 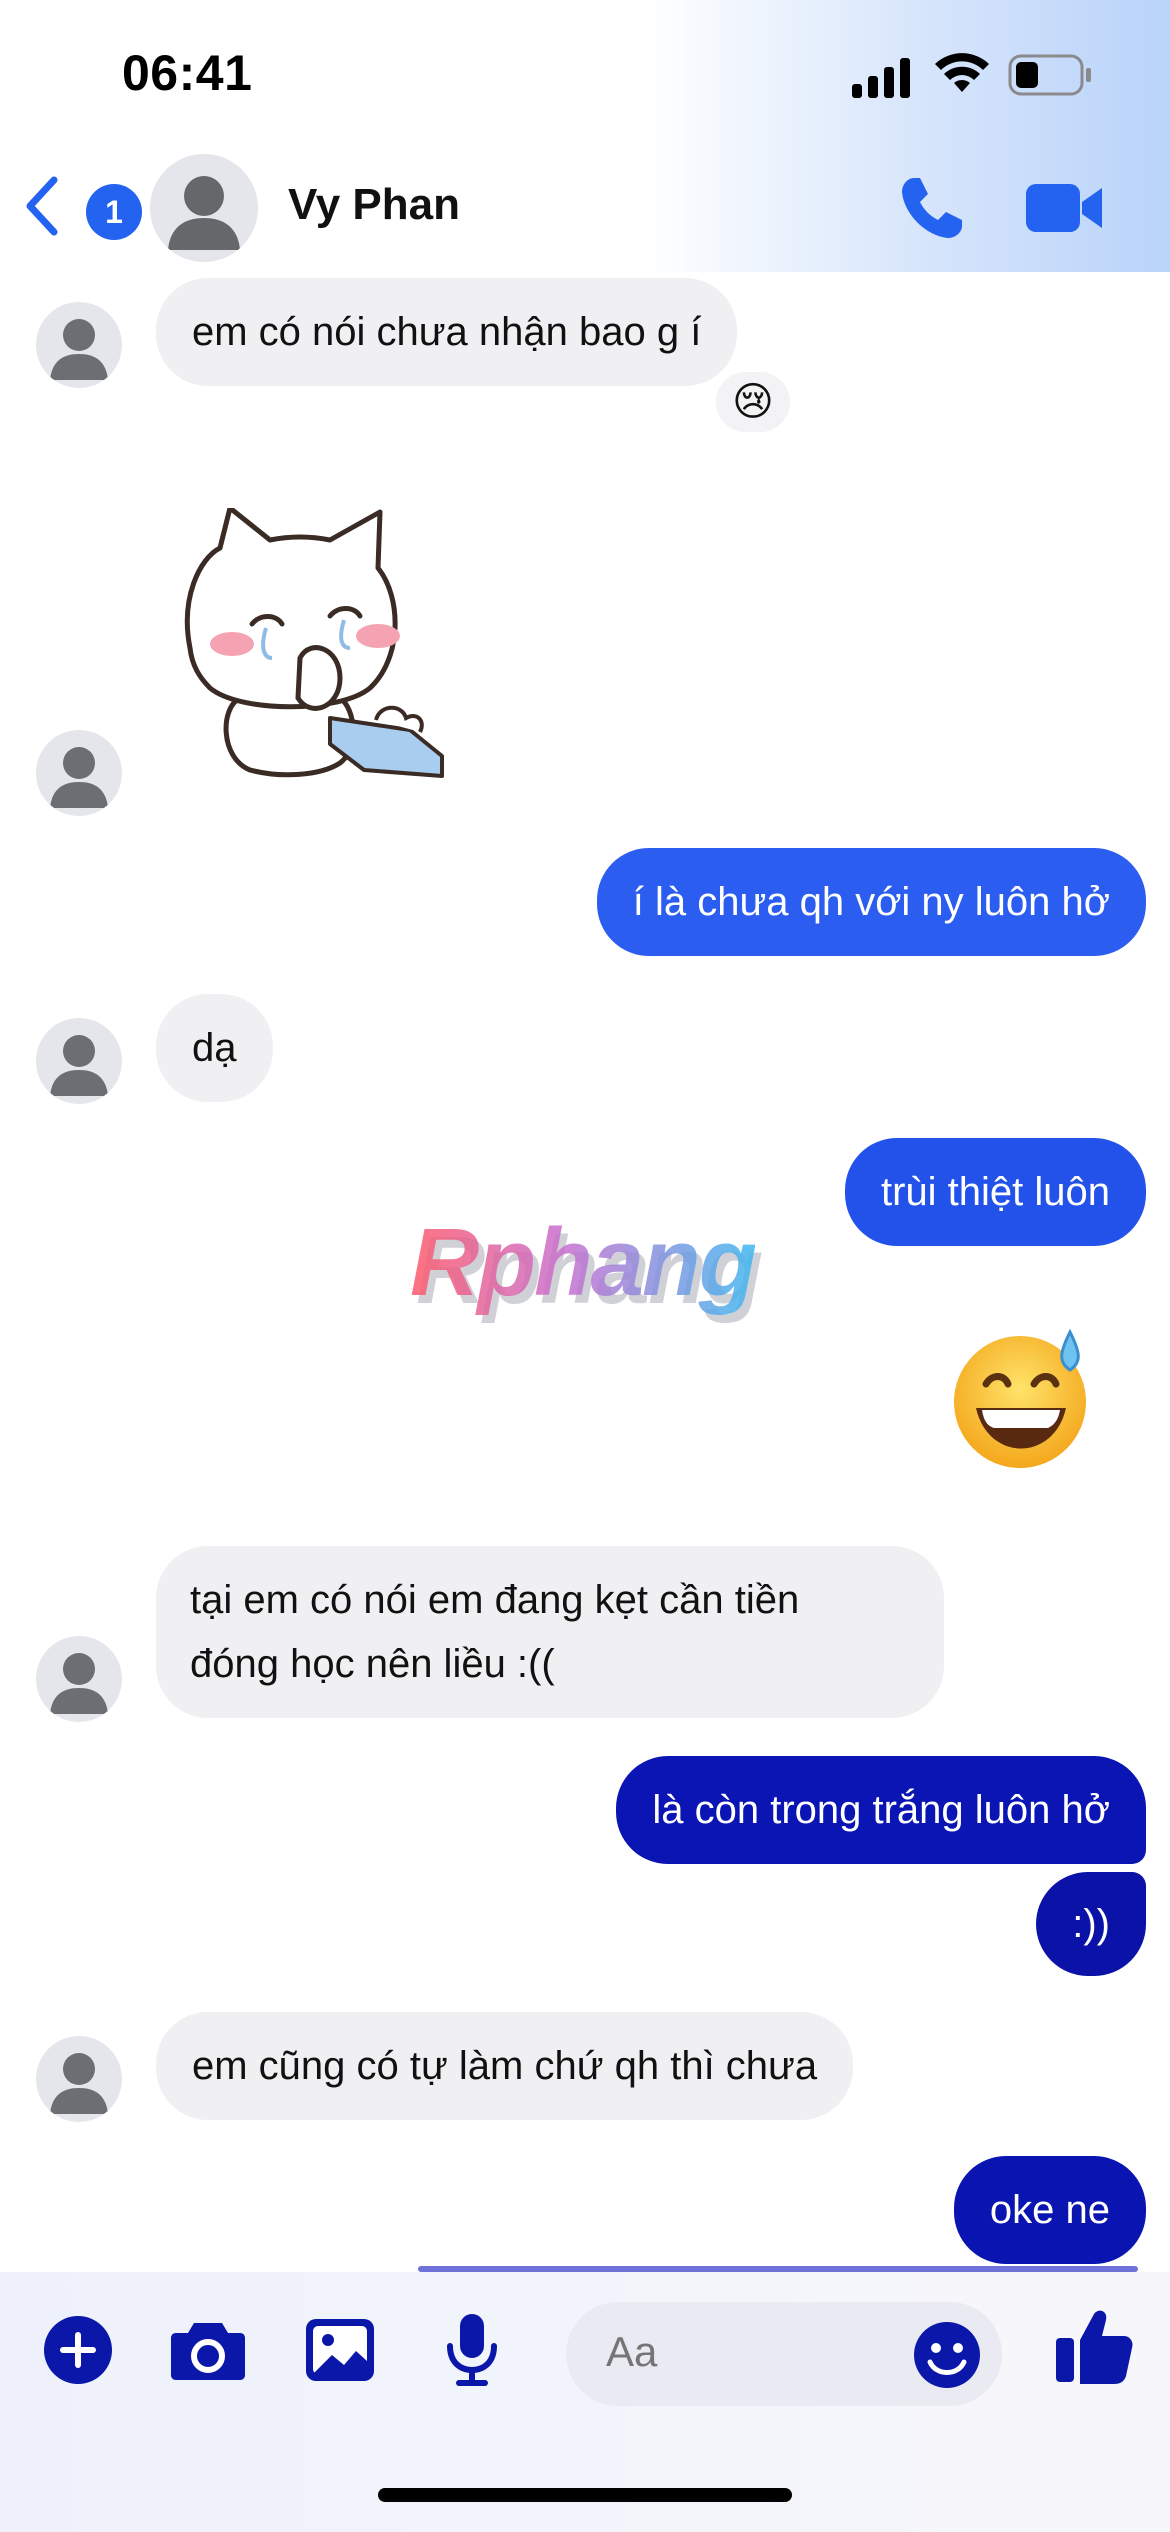 What do you see at coordinates (995, 1192) in the screenshot?
I see `outgoing-message: trùi thiệt luôn` at bounding box center [995, 1192].